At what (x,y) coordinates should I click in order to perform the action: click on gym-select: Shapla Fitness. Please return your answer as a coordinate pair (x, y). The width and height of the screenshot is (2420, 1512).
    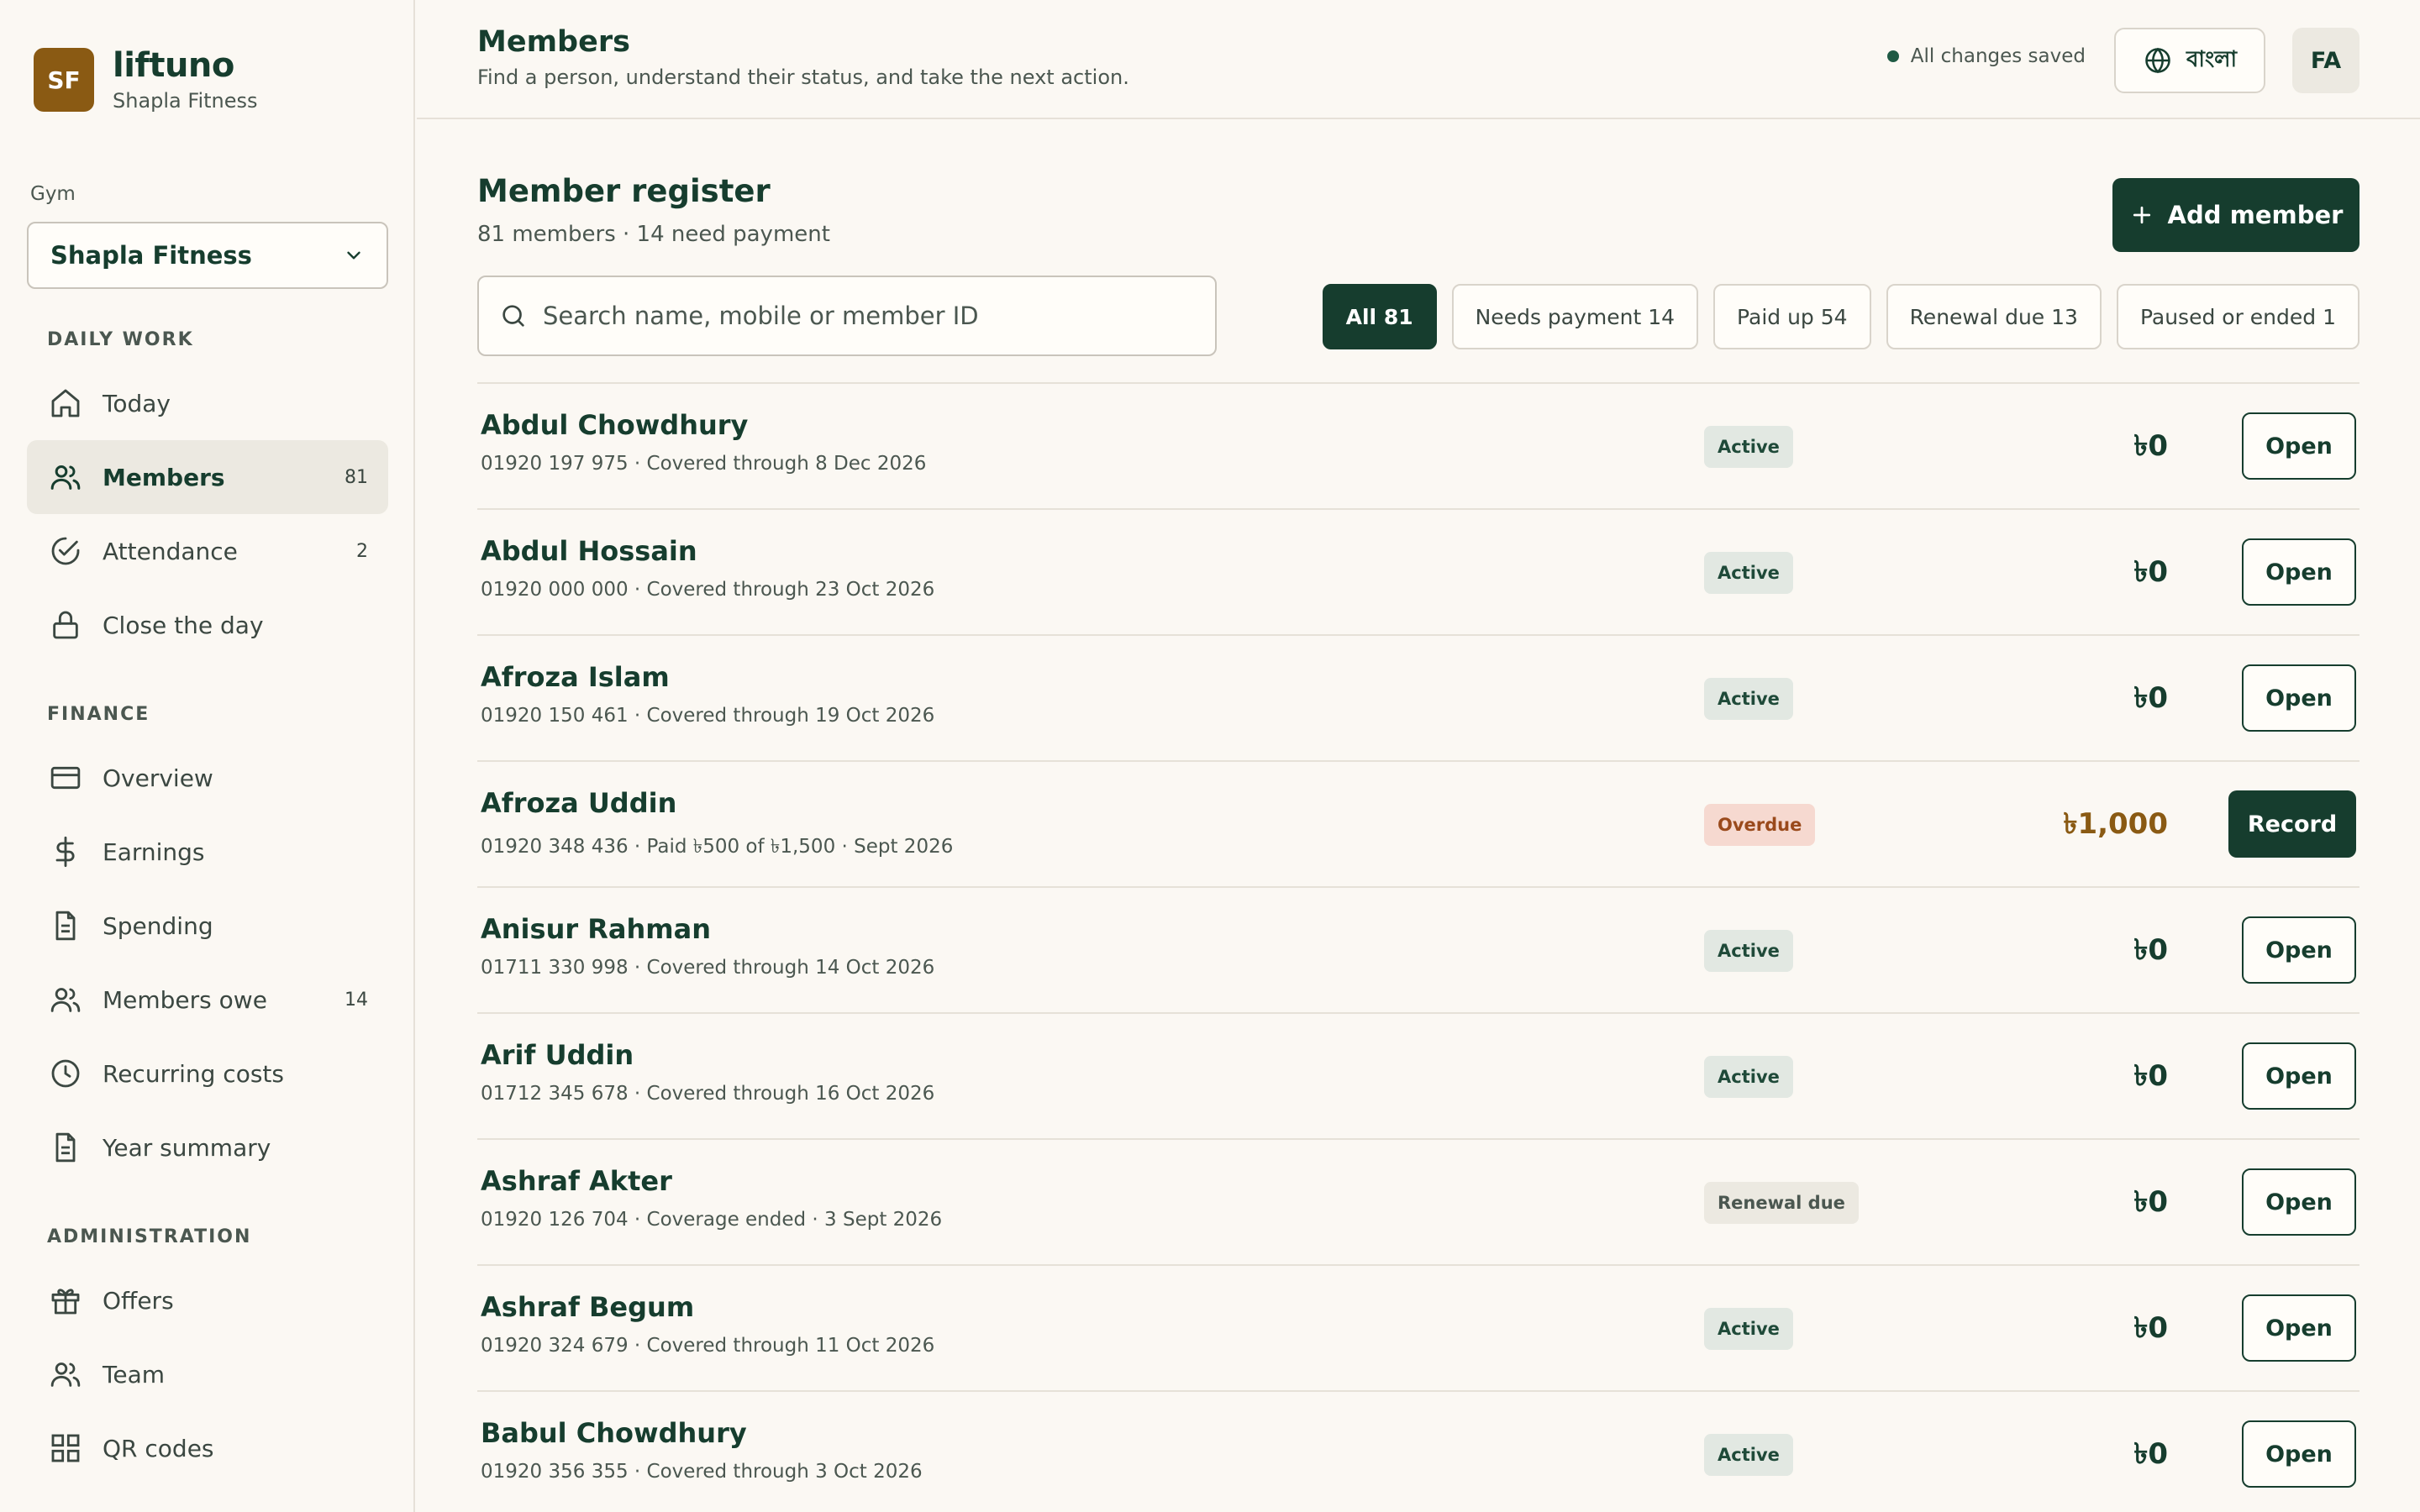
    Looking at the image, I should click on (207, 255).